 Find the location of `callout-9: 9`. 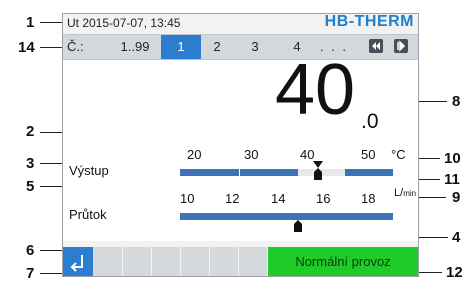

callout-9: 9 is located at coordinates (456, 197).